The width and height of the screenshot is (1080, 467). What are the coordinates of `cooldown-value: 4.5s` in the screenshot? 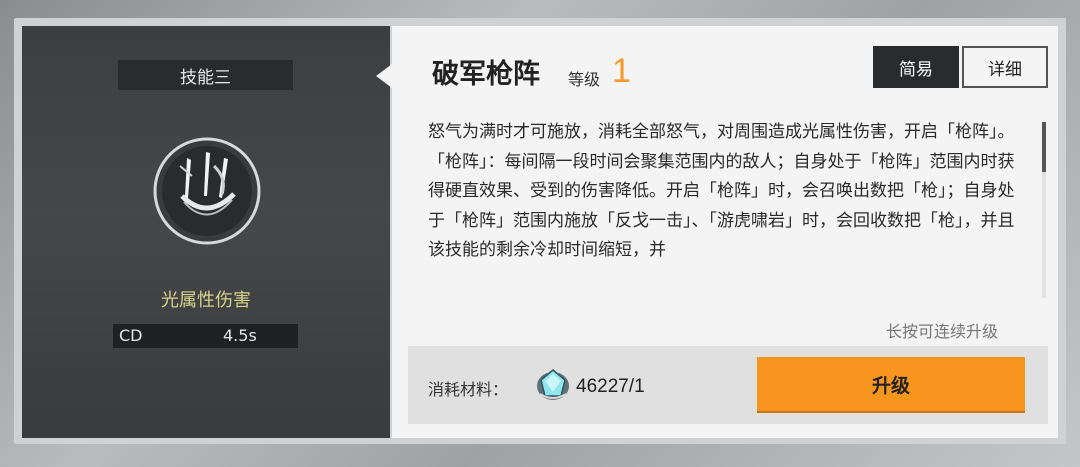 It's located at (240, 335).